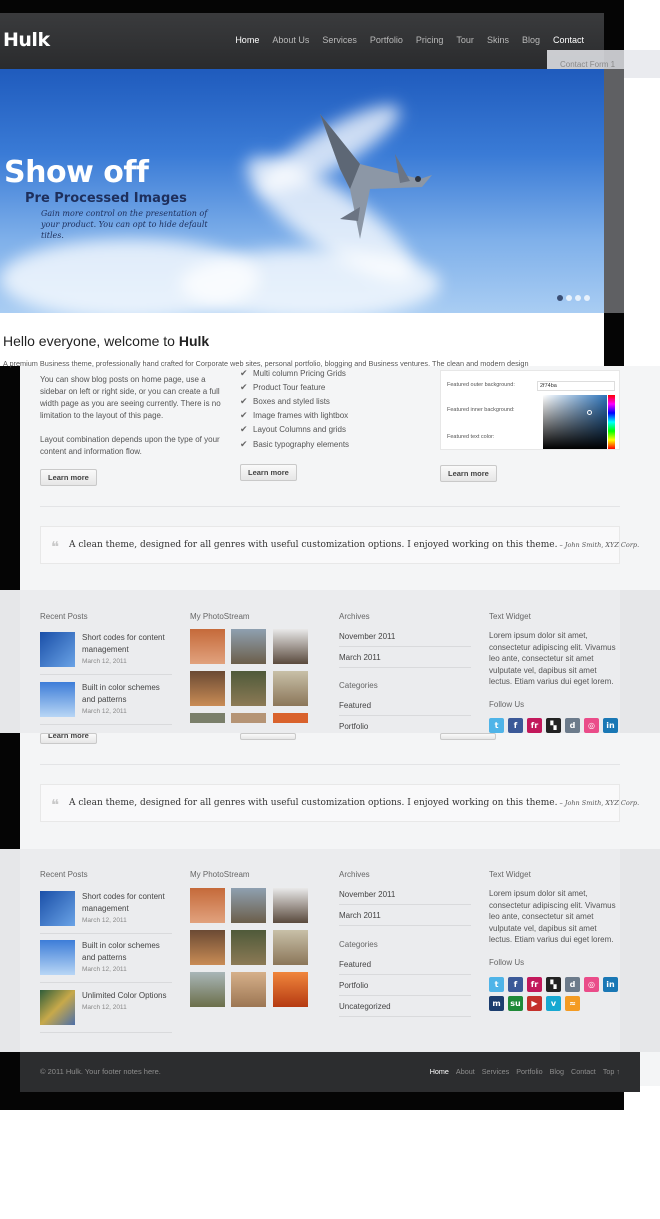 This screenshot has height=1219, width=660. What do you see at coordinates (534, 1003) in the screenshot?
I see `youtube-icon: ▶` at bounding box center [534, 1003].